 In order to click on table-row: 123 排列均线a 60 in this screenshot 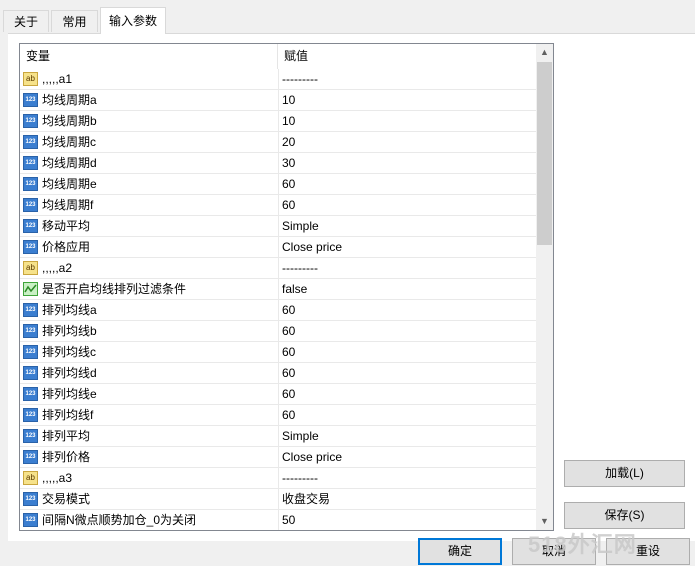, I will do `click(278, 310)`.